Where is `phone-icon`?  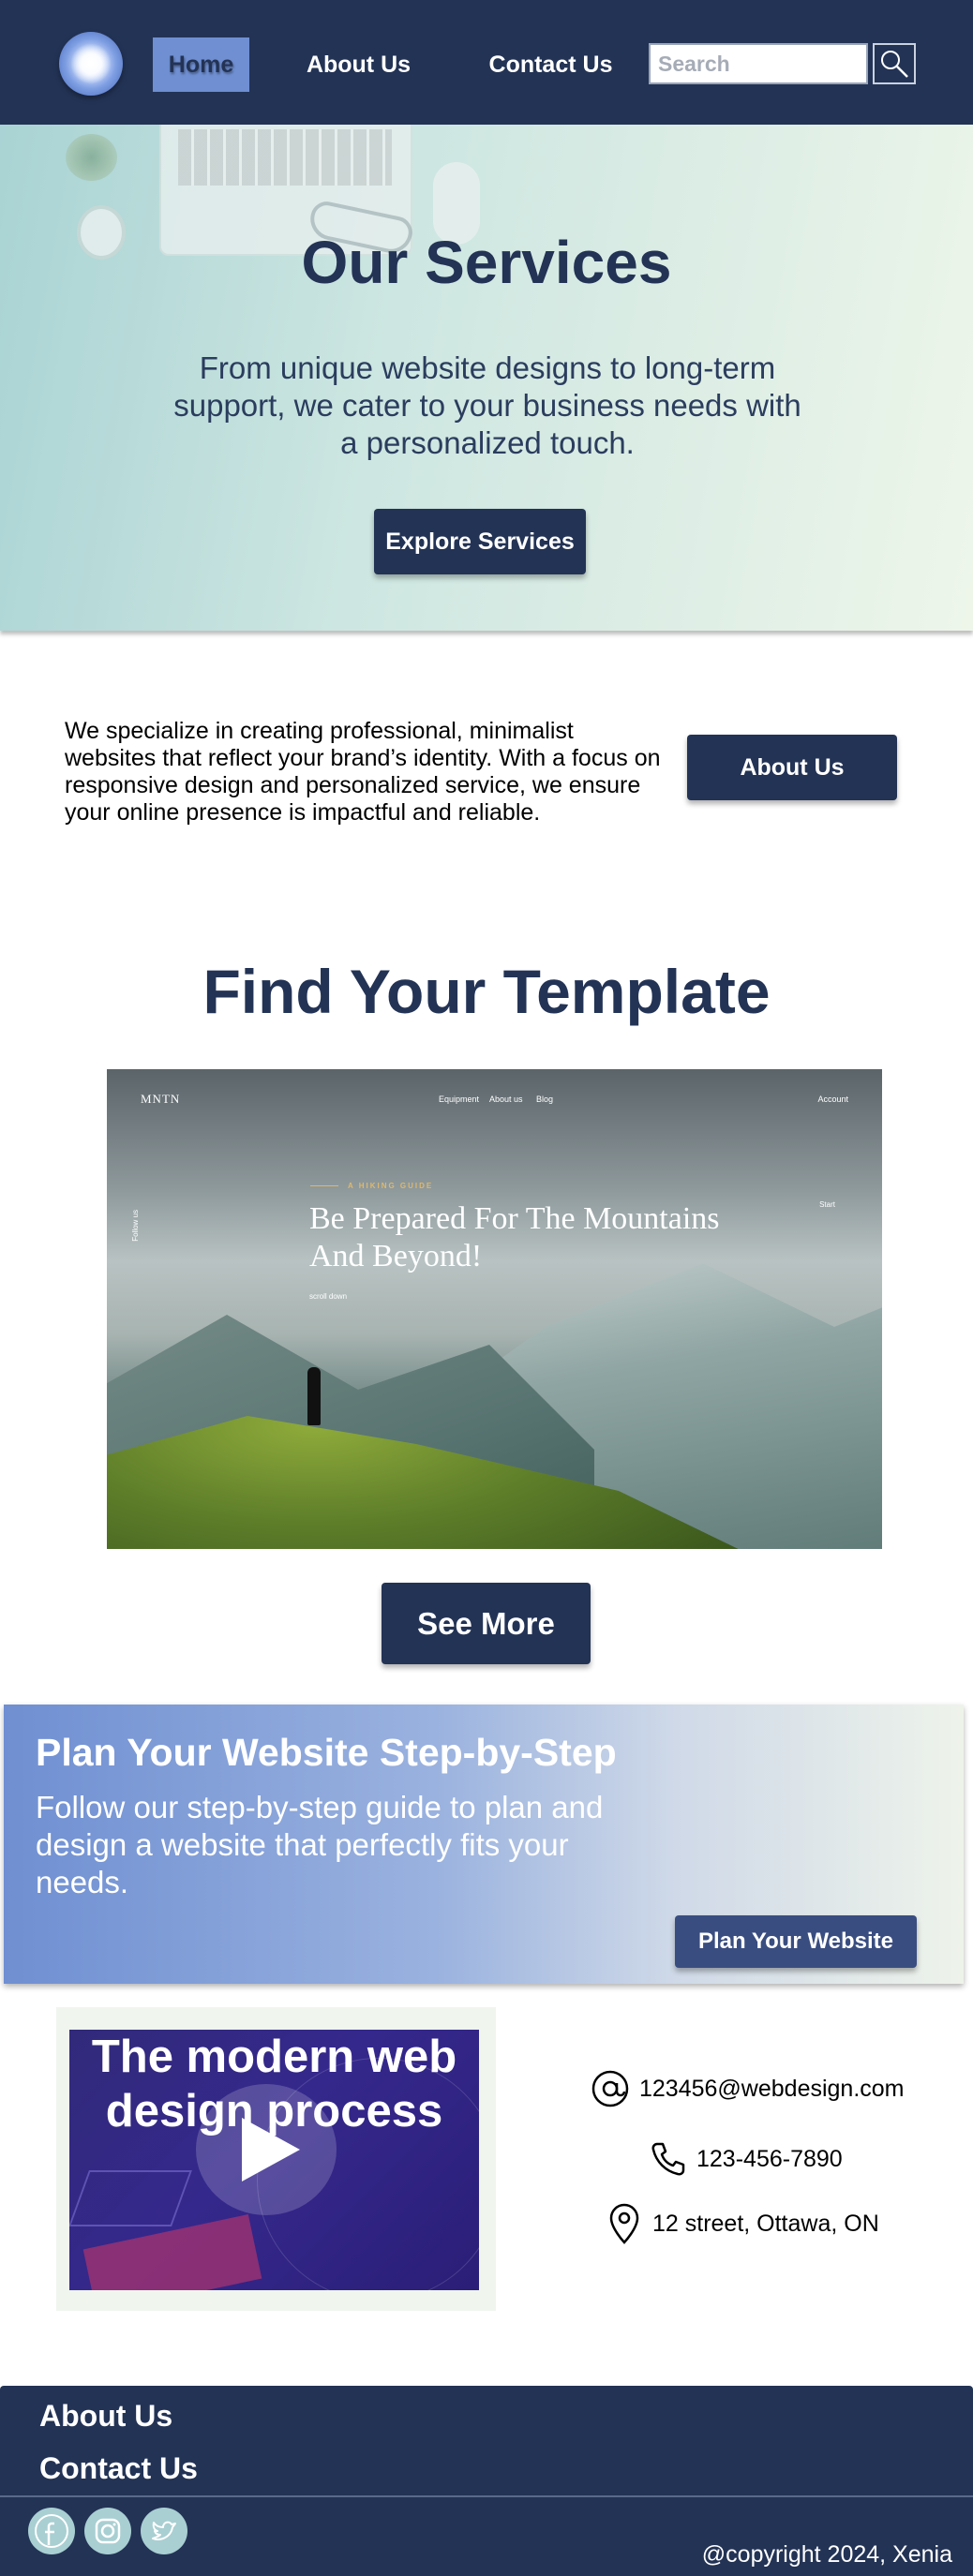 phone-icon is located at coordinates (668, 2159).